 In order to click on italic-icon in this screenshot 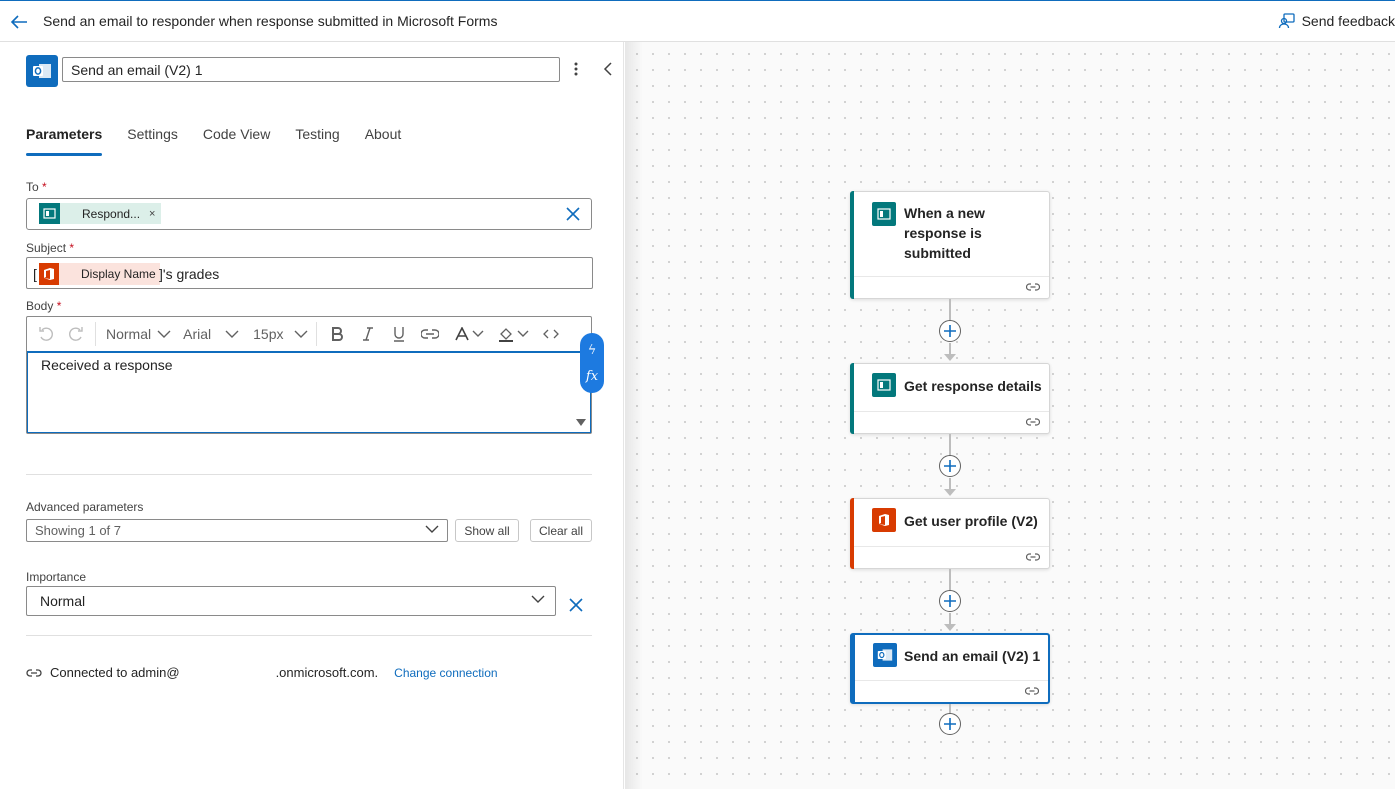, I will do `click(367, 334)`.